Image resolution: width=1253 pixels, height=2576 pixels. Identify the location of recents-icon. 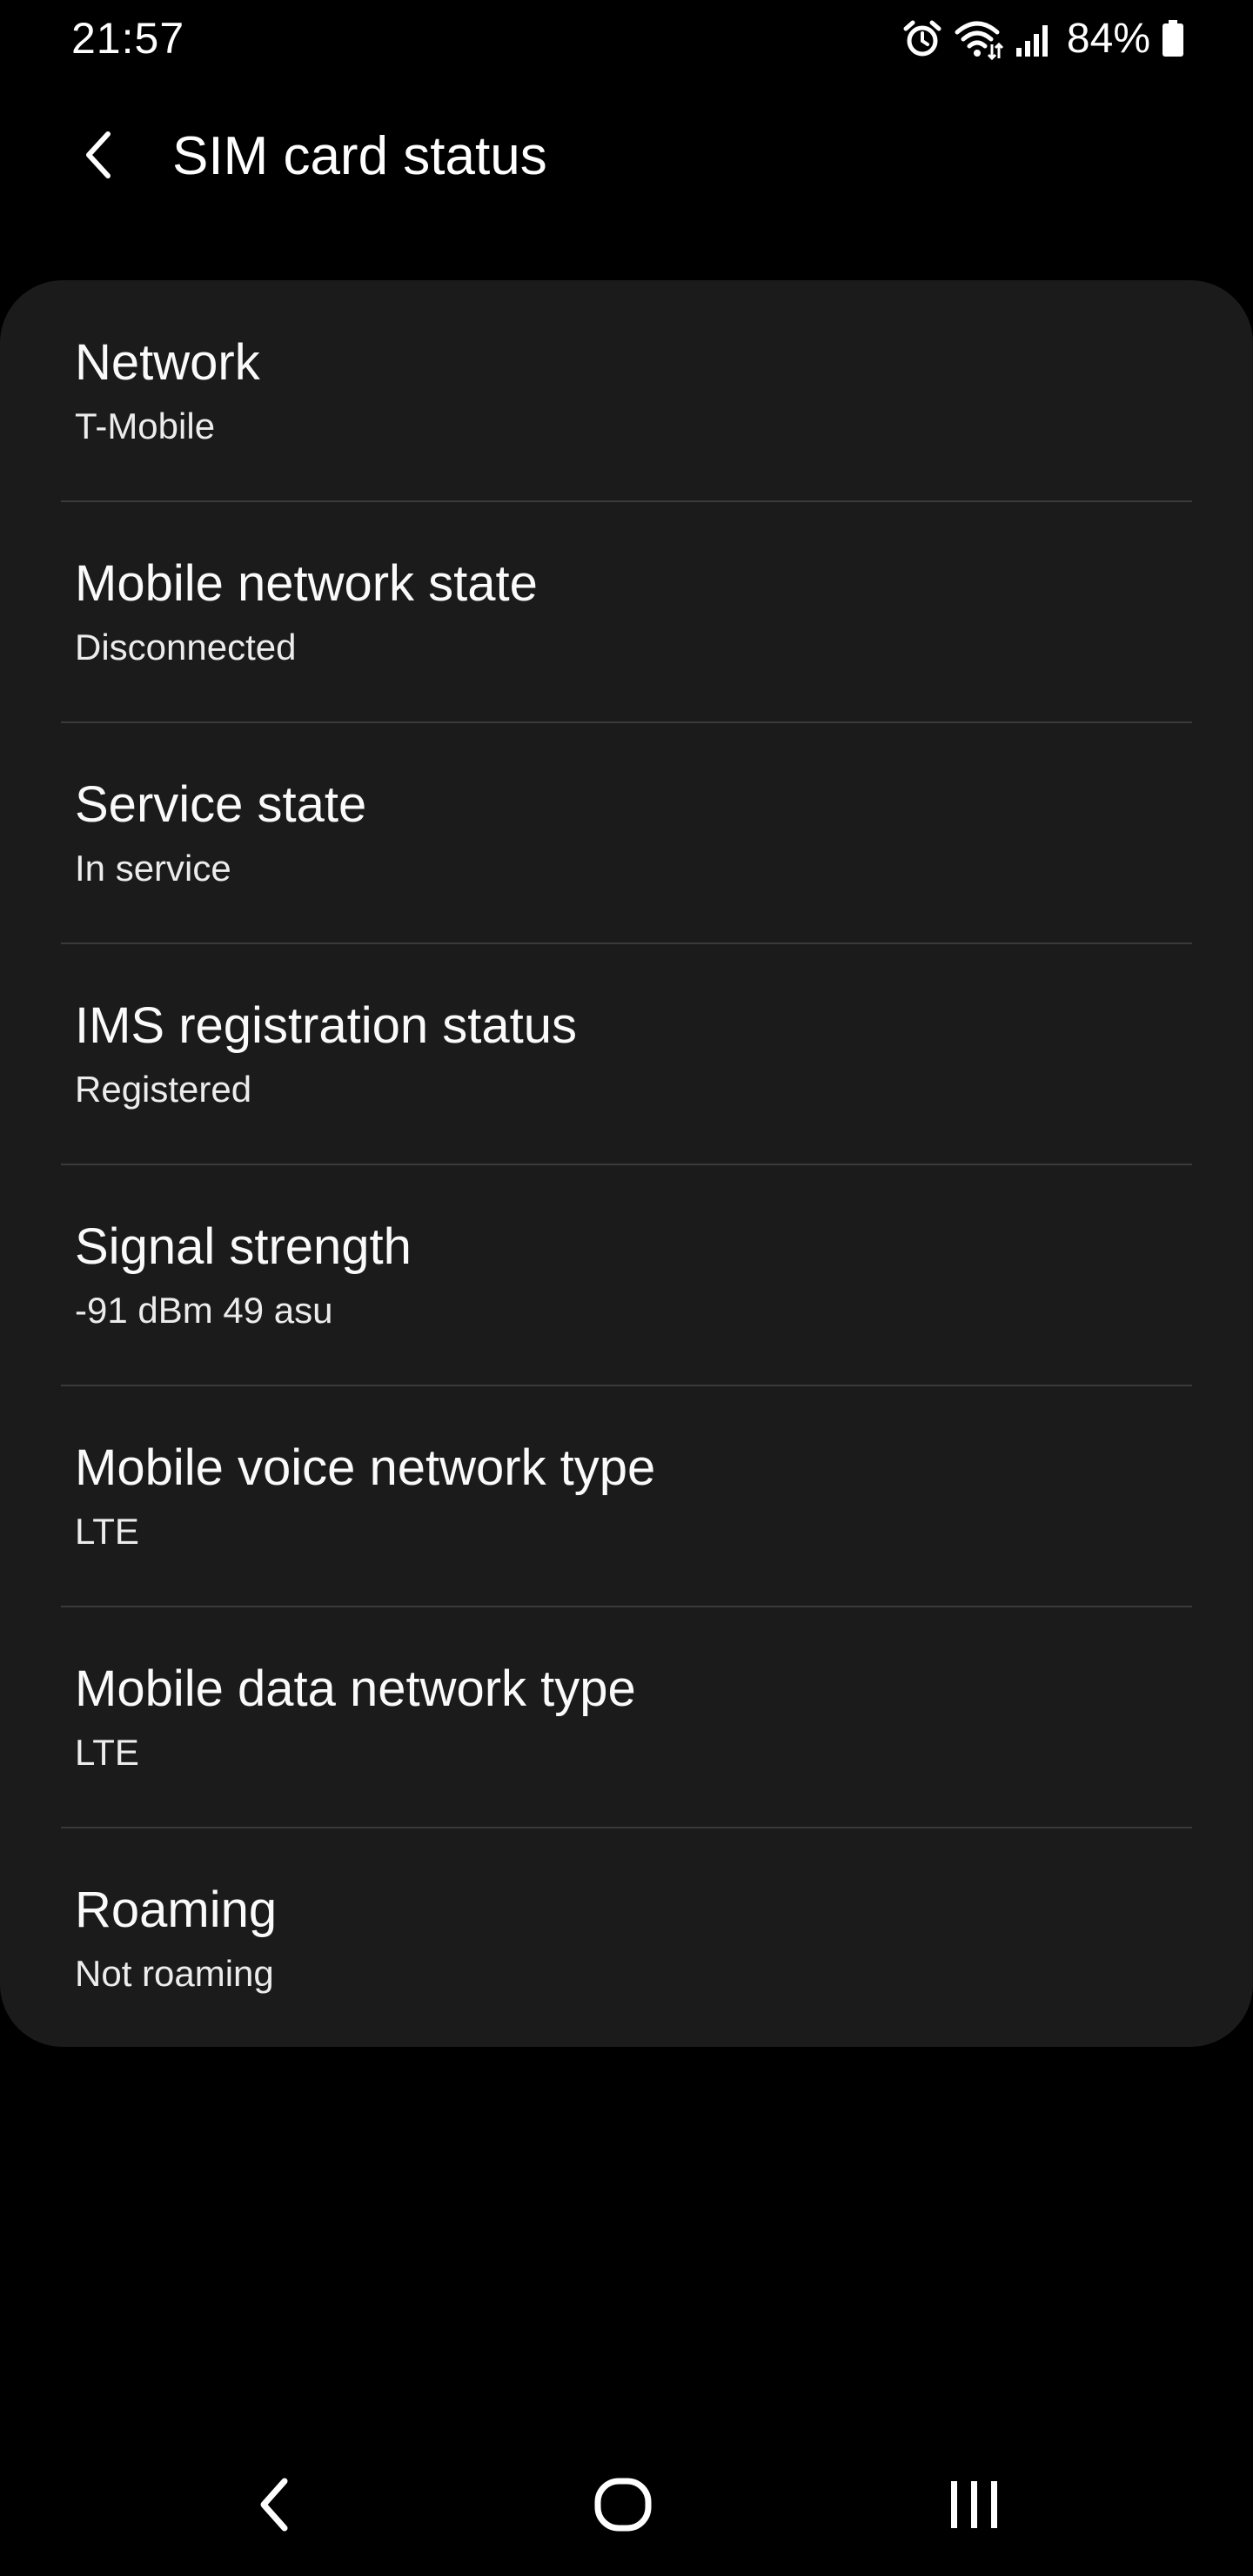
(974, 2506).